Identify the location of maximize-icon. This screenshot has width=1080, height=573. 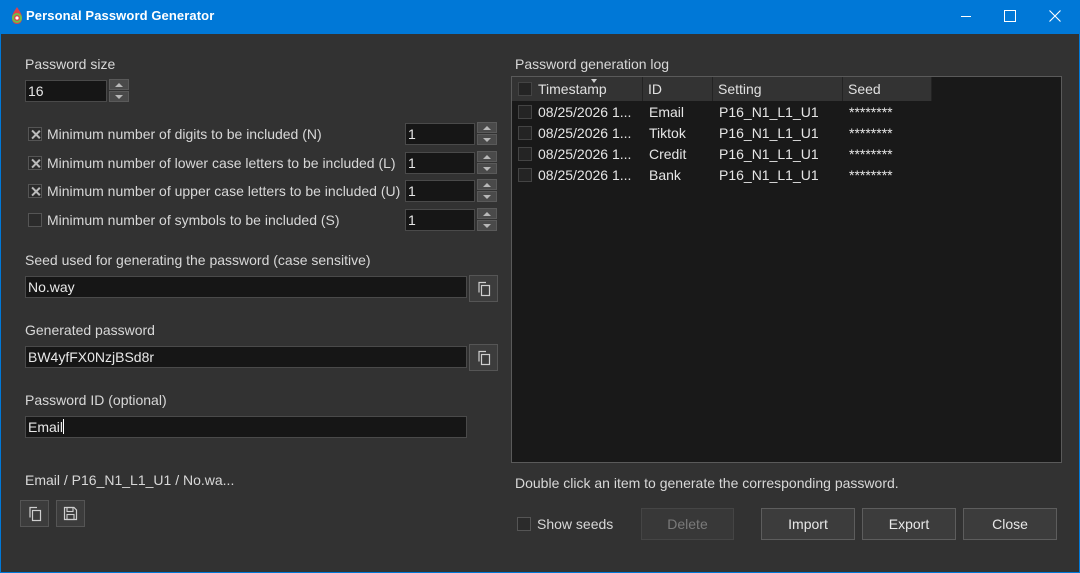
(1010, 16).